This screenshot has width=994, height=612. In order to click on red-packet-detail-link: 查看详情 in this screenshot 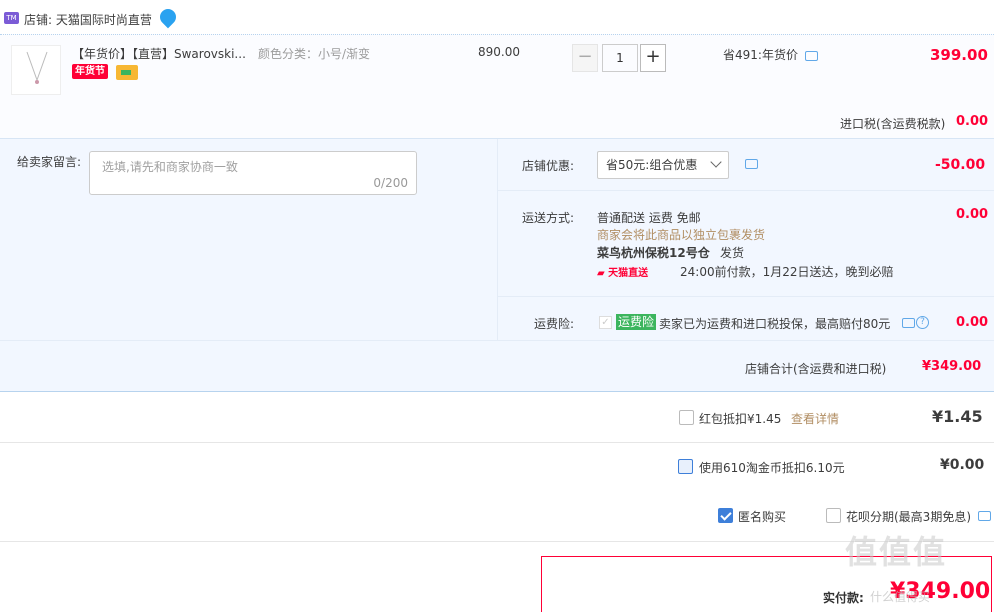, I will do `click(815, 418)`.